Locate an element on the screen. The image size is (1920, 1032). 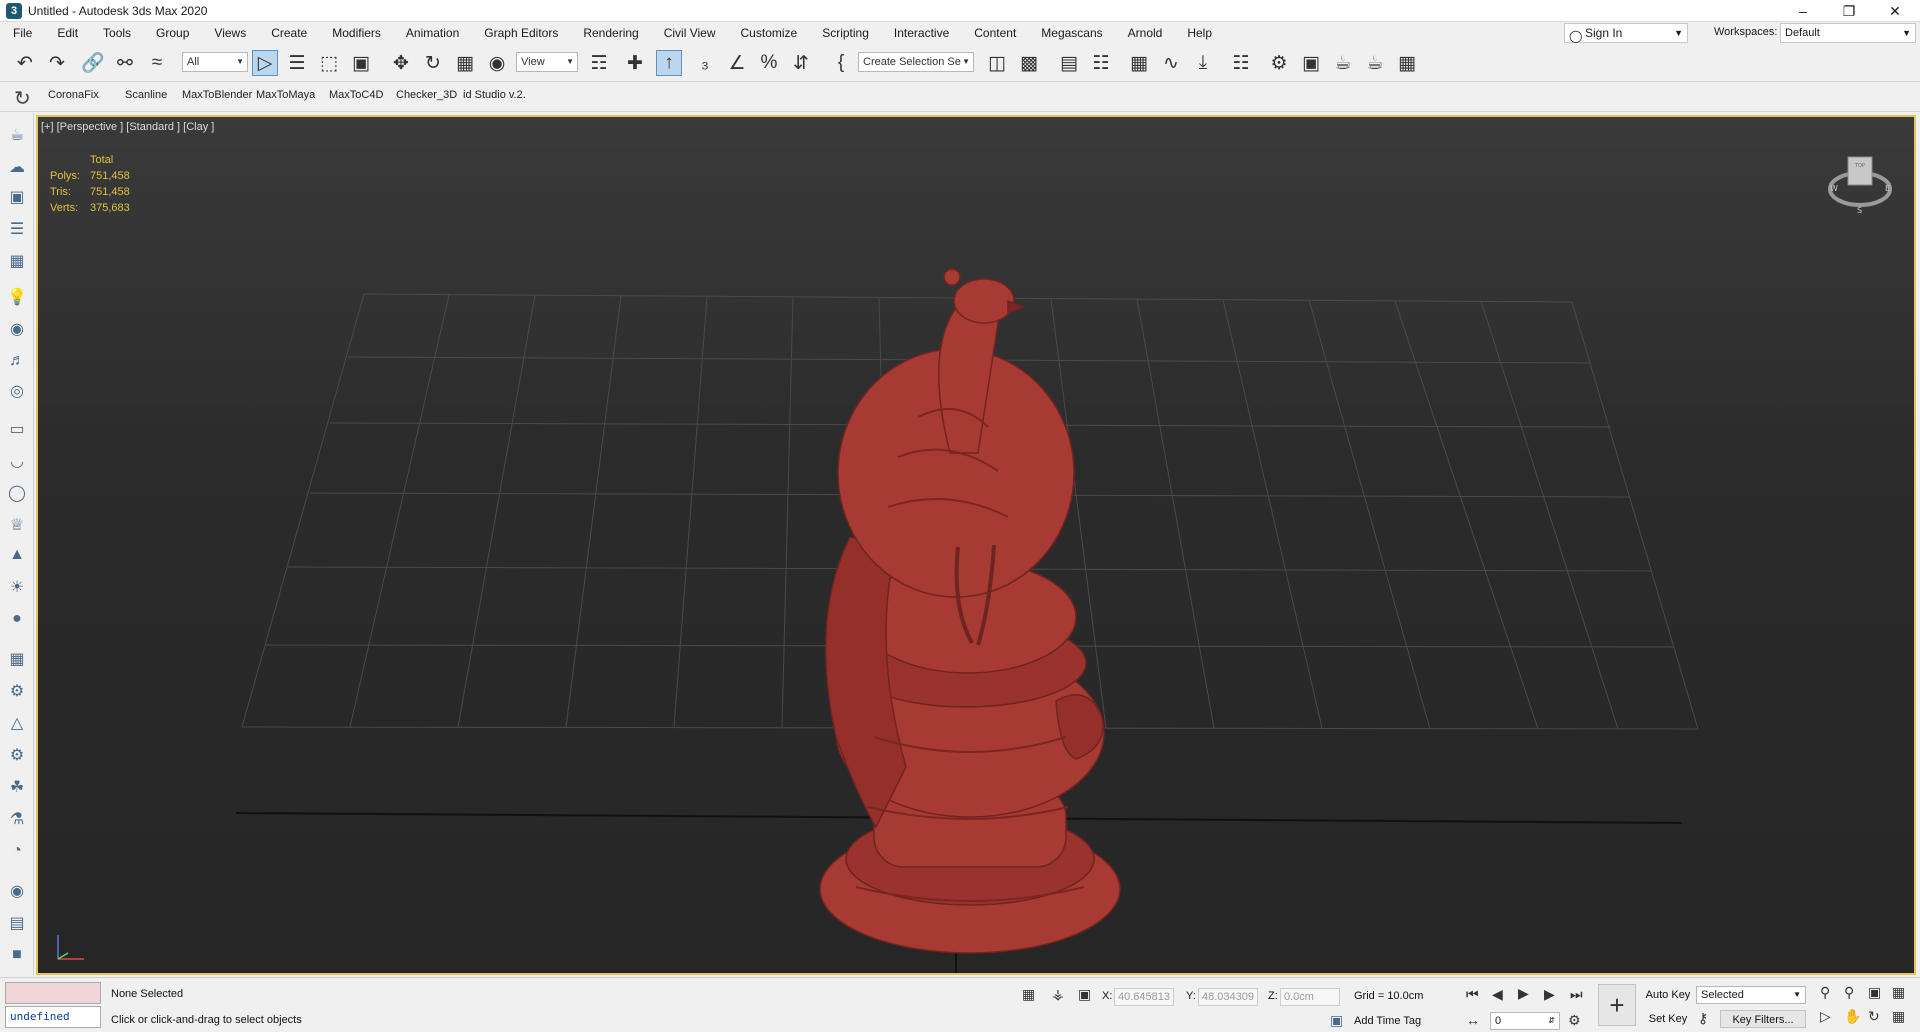
refresh-icon: ↻ is located at coordinates (22, 98).